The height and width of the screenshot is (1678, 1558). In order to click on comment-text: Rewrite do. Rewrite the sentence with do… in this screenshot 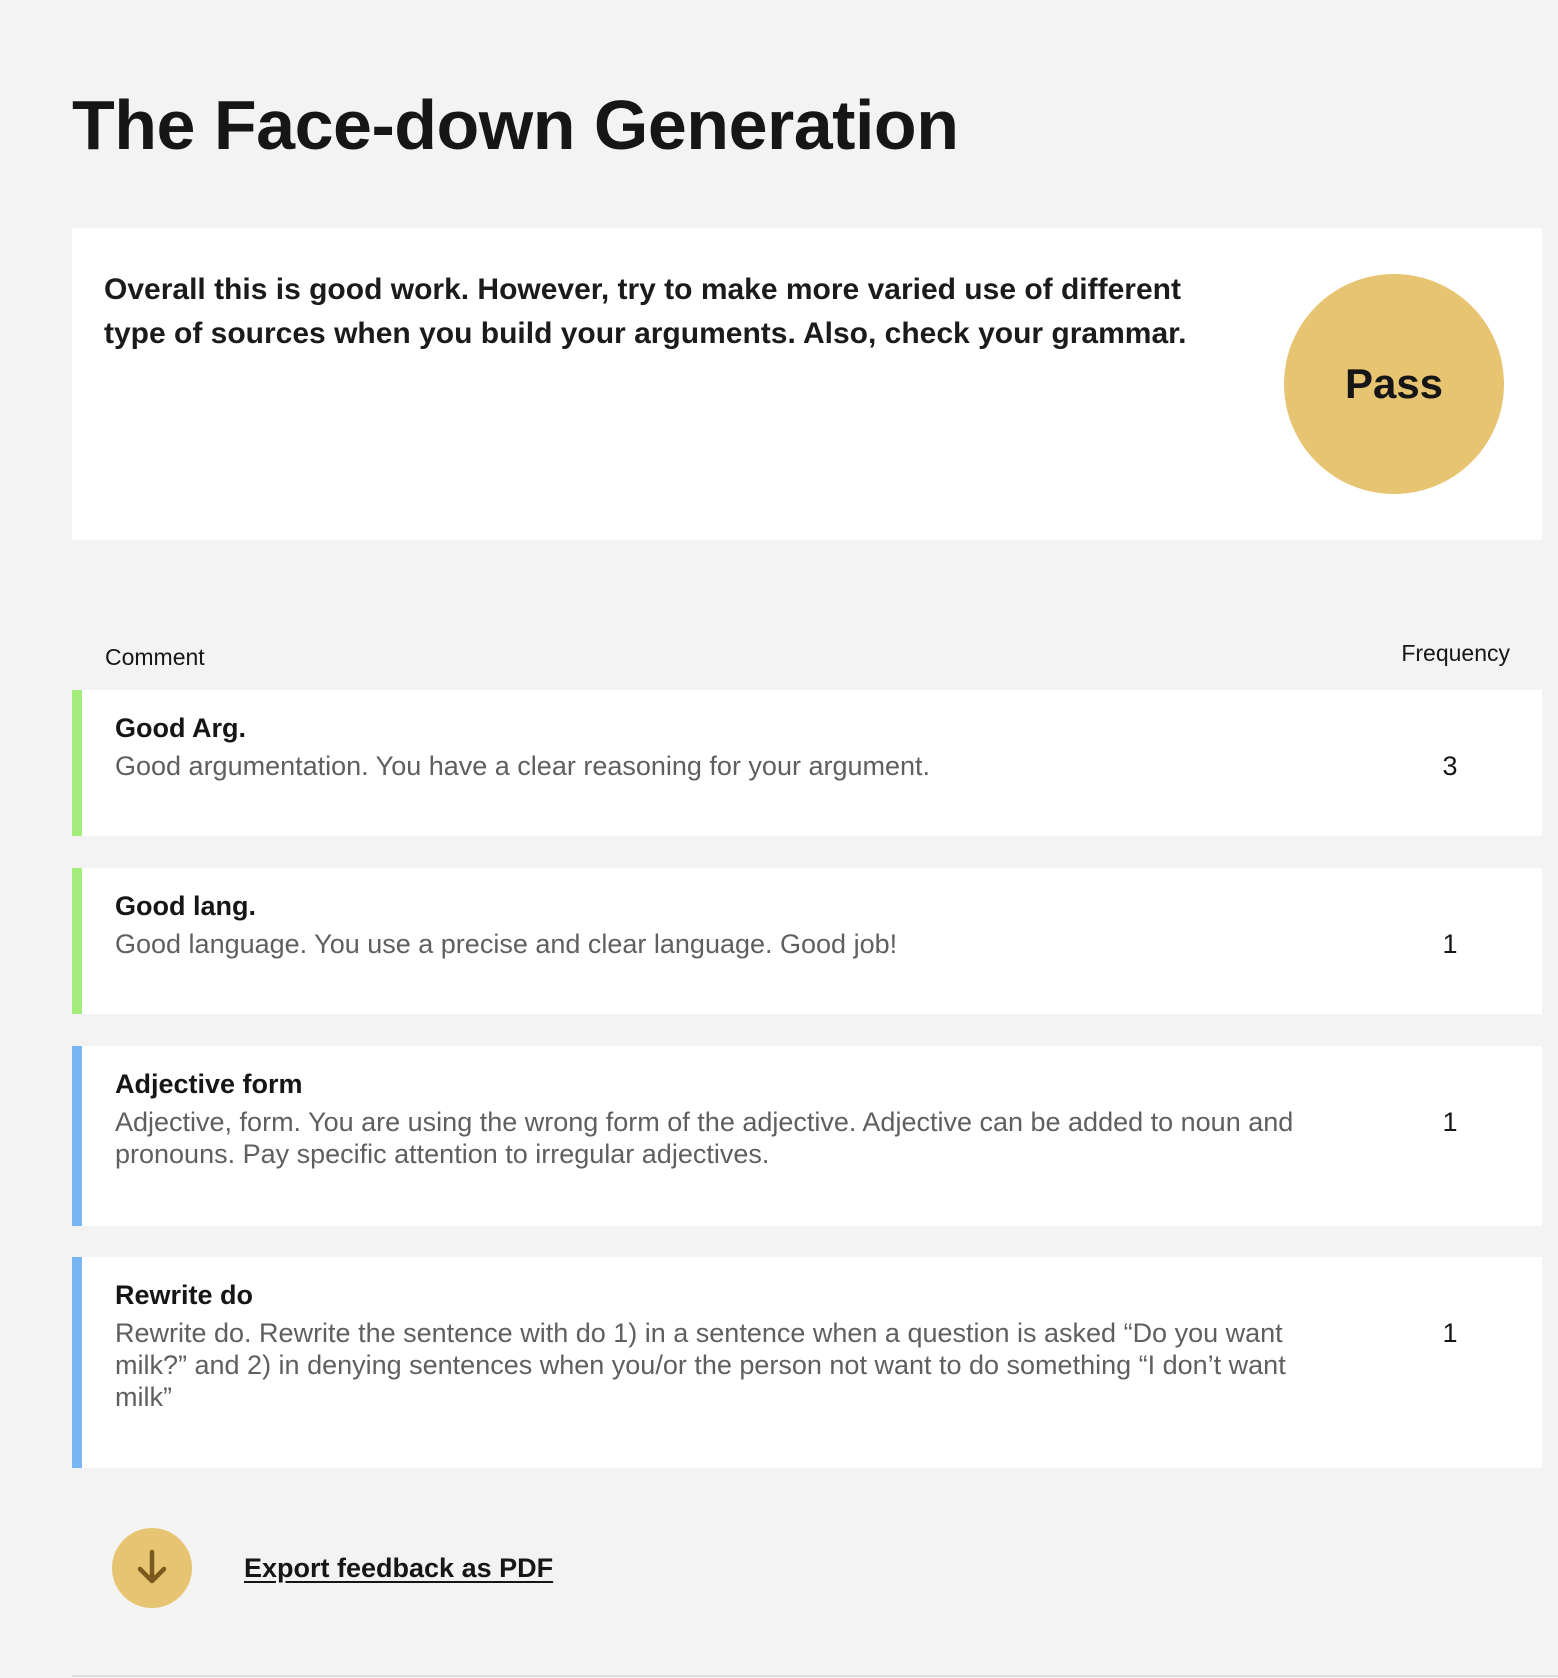, I will do `click(700, 1365)`.